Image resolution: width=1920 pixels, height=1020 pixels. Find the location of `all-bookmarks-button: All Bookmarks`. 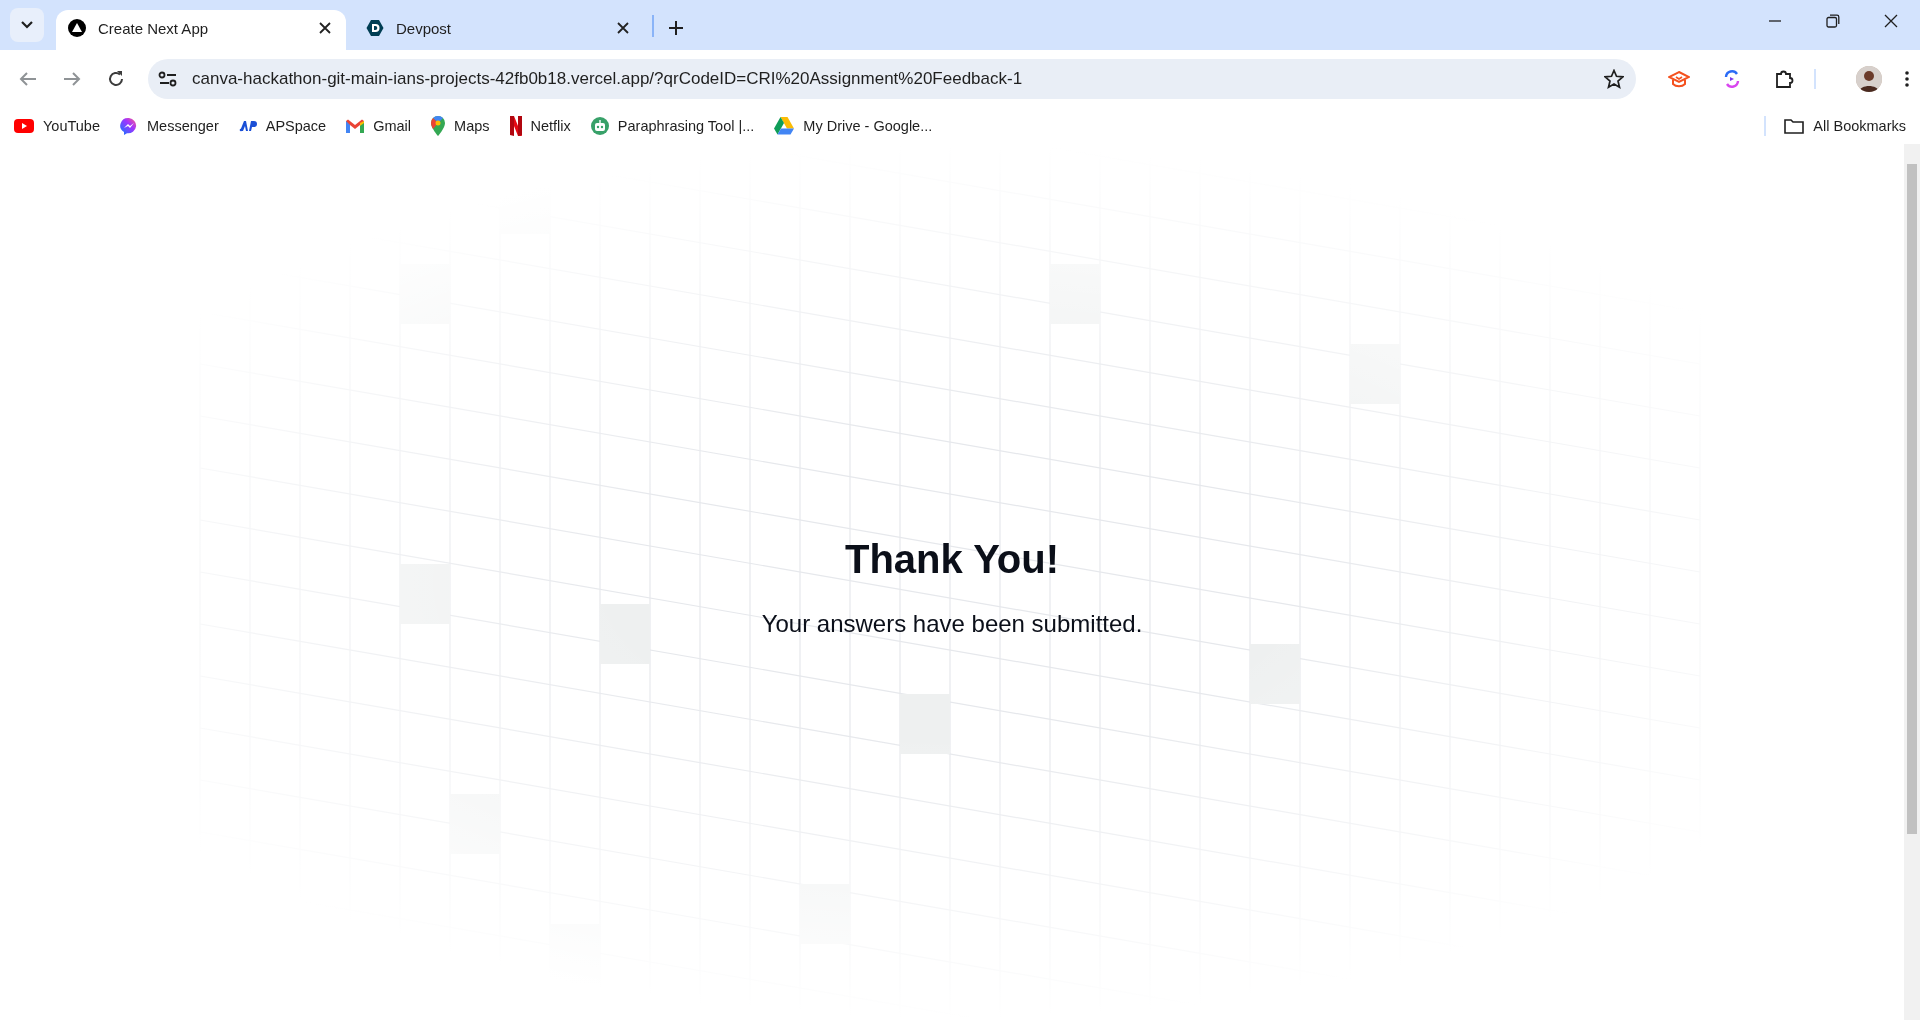

all-bookmarks-button: All Bookmarks is located at coordinates (1845, 126).